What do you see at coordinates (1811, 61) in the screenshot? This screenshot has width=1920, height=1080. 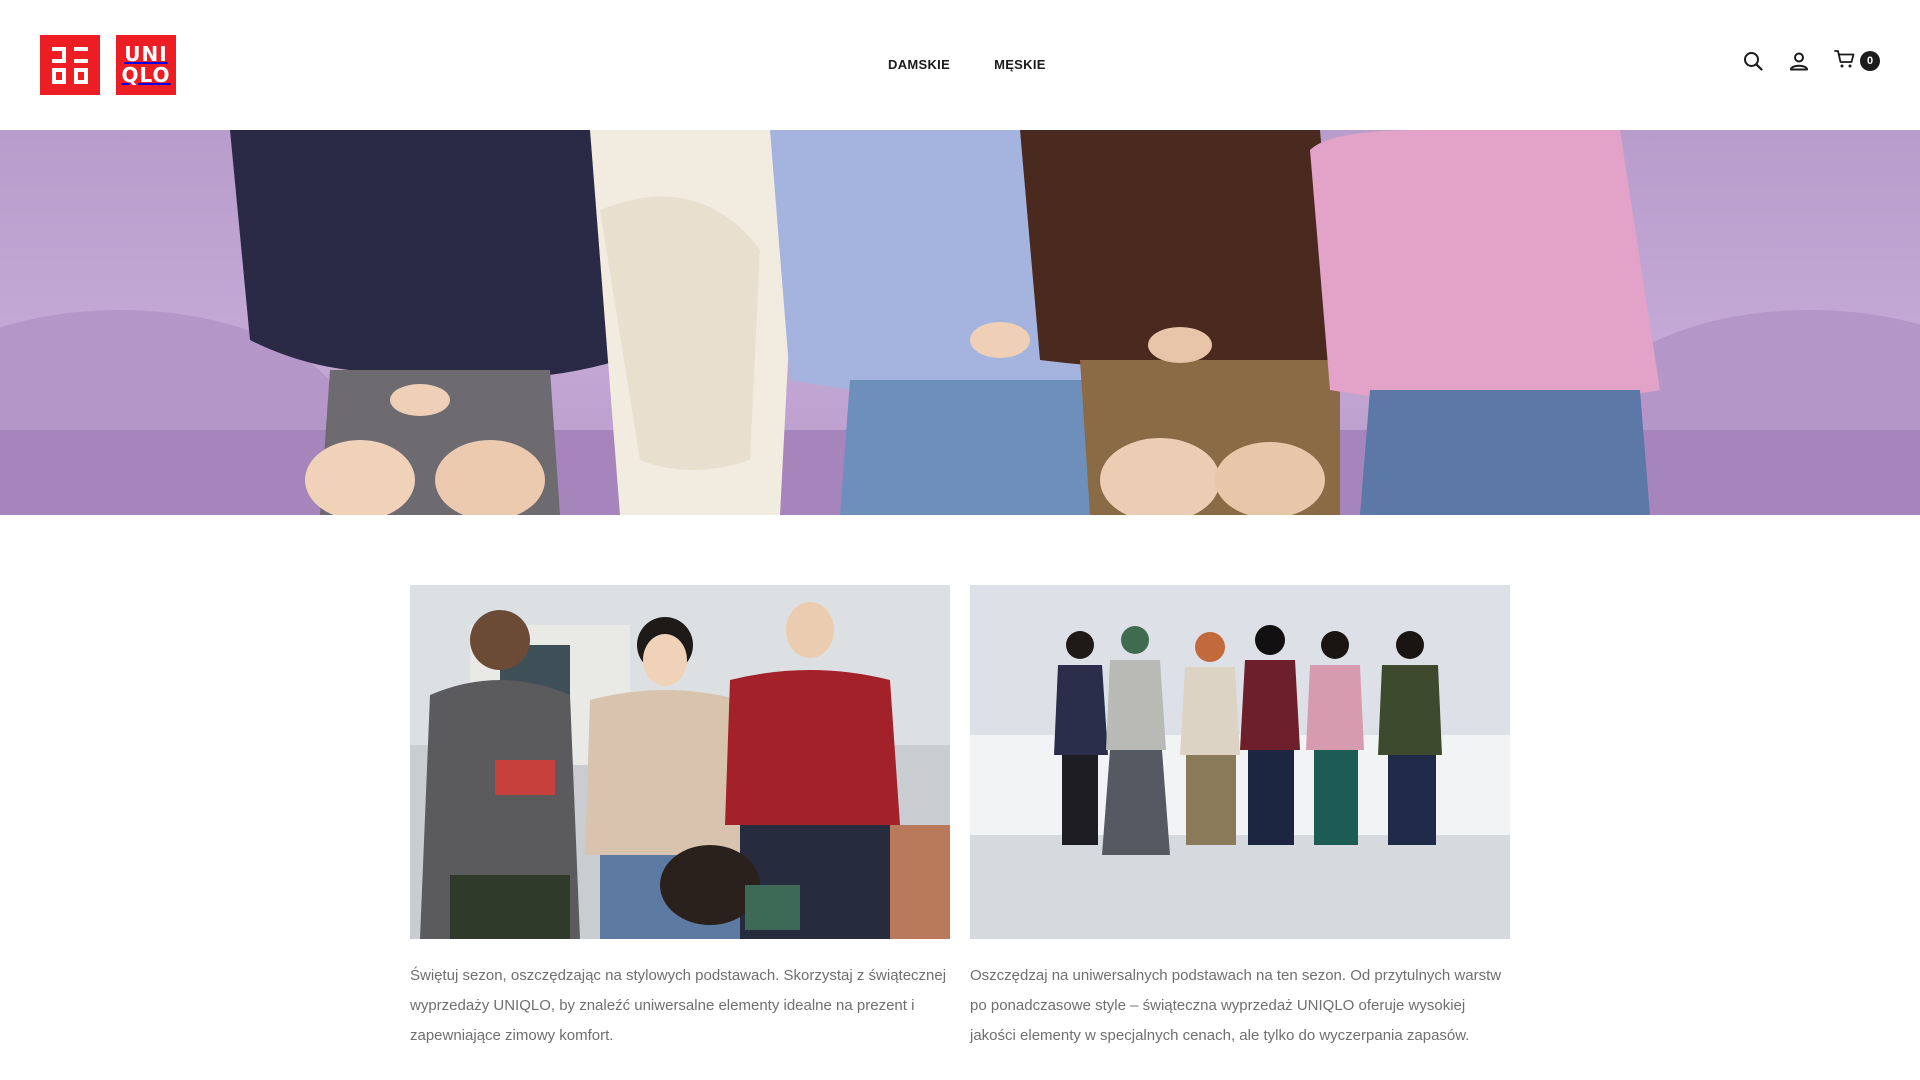 I see `header-actions: 0` at bounding box center [1811, 61].